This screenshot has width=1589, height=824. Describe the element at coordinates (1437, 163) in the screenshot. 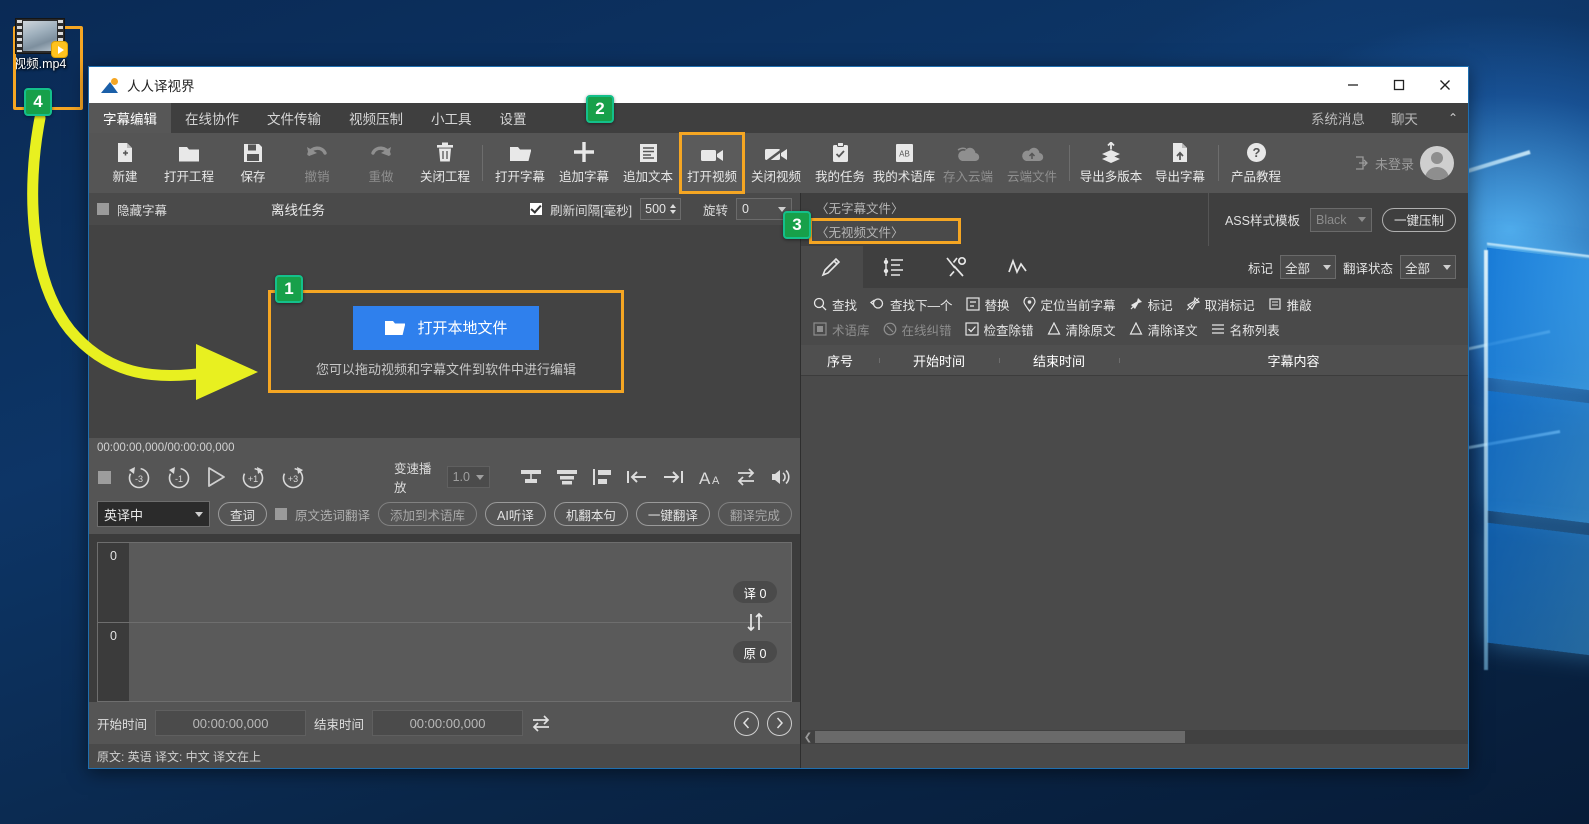

I see `avatar` at that location.